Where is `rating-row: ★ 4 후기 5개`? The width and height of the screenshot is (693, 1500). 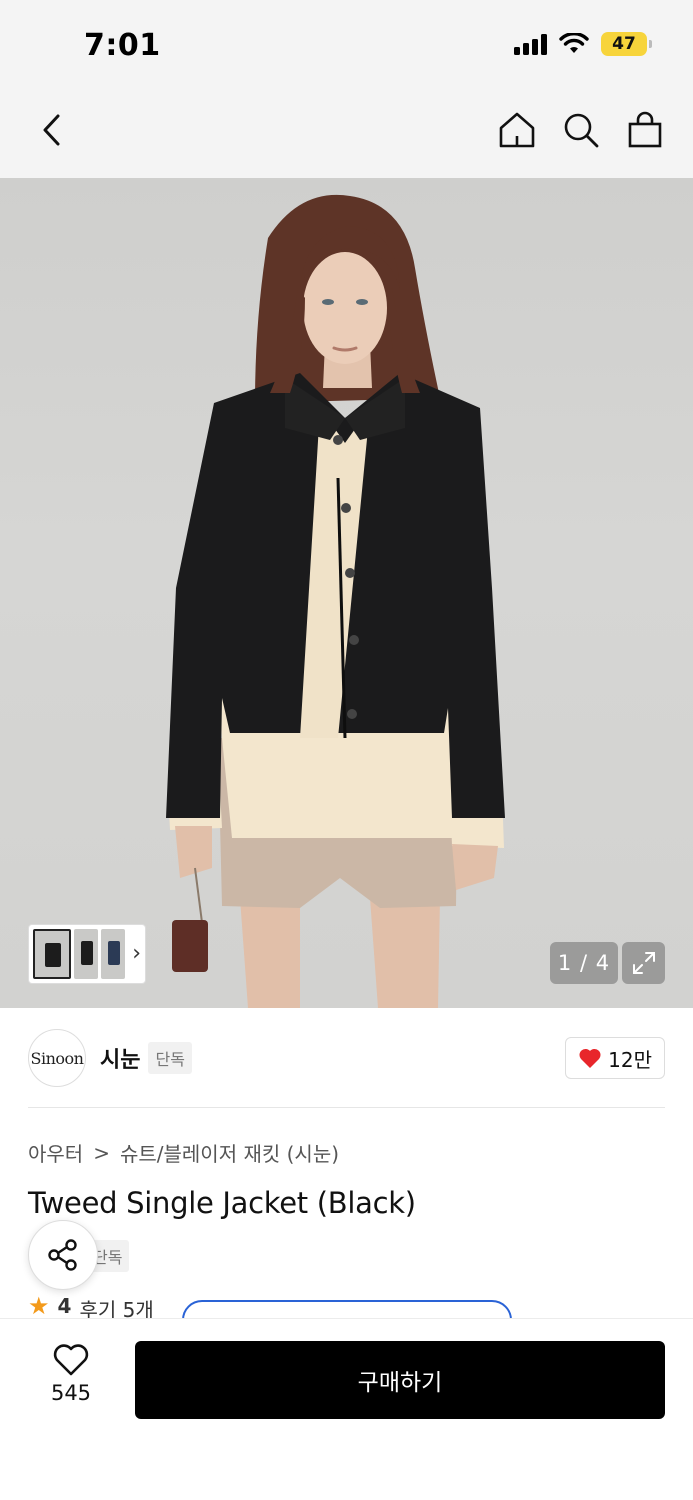
rating-row: ★ 4 후기 5개 is located at coordinates (91, 1306).